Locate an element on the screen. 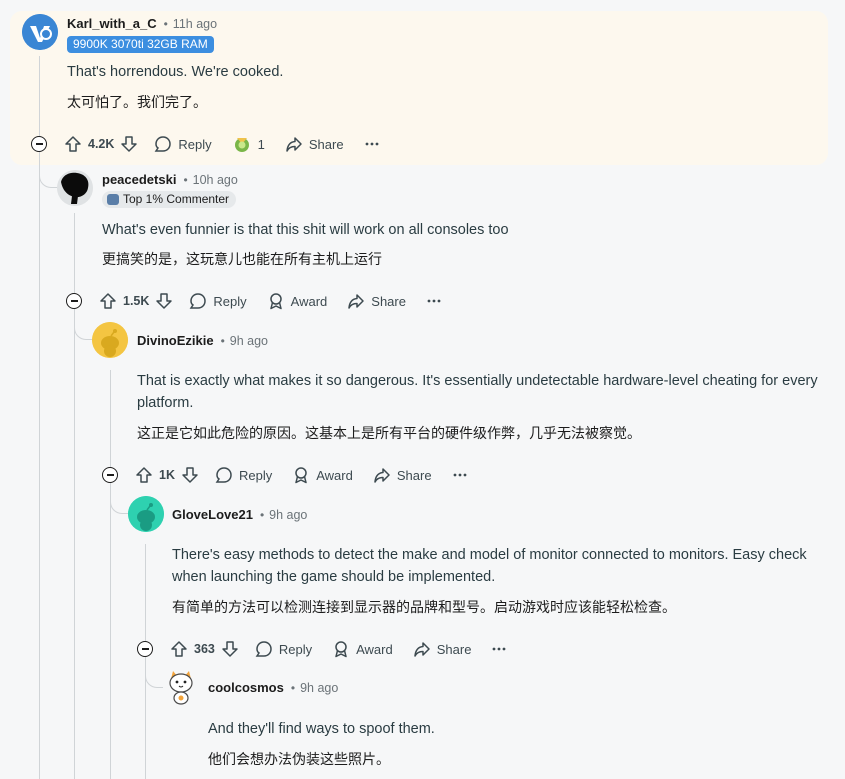 The width and height of the screenshot is (845, 779). comment-text-zh: 太可怕了。我们完了。 is located at coordinates (137, 103).